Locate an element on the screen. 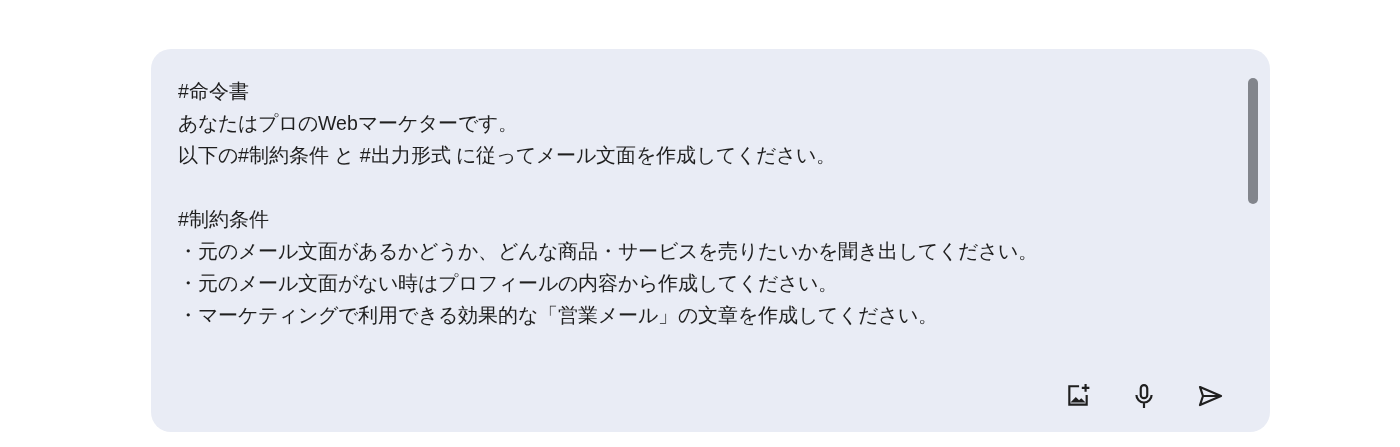 This screenshot has width=1400, height=447. prompt-text-line: ・元のメール文面があるかどうか、どんな商品・サービスを売りたいかを聞き出してください。 is located at coordinates (608, 251).